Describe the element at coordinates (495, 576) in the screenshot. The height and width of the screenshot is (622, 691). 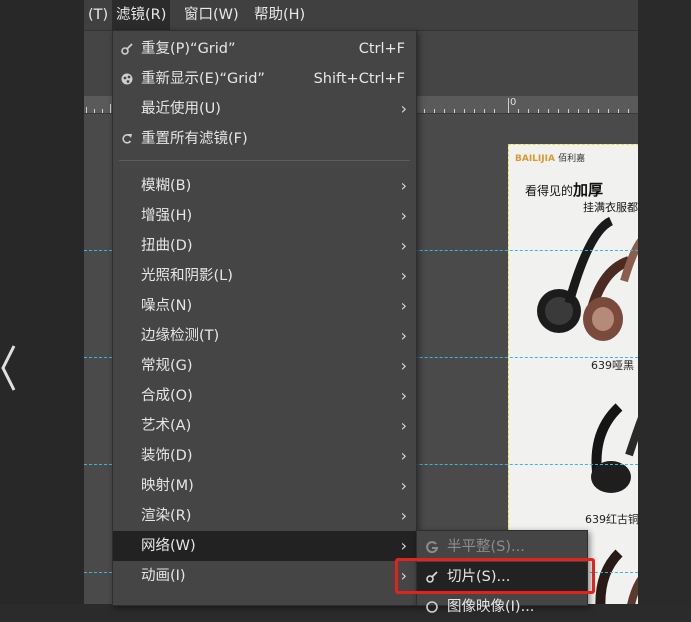
I see `annotation-highlight-box` at that location.